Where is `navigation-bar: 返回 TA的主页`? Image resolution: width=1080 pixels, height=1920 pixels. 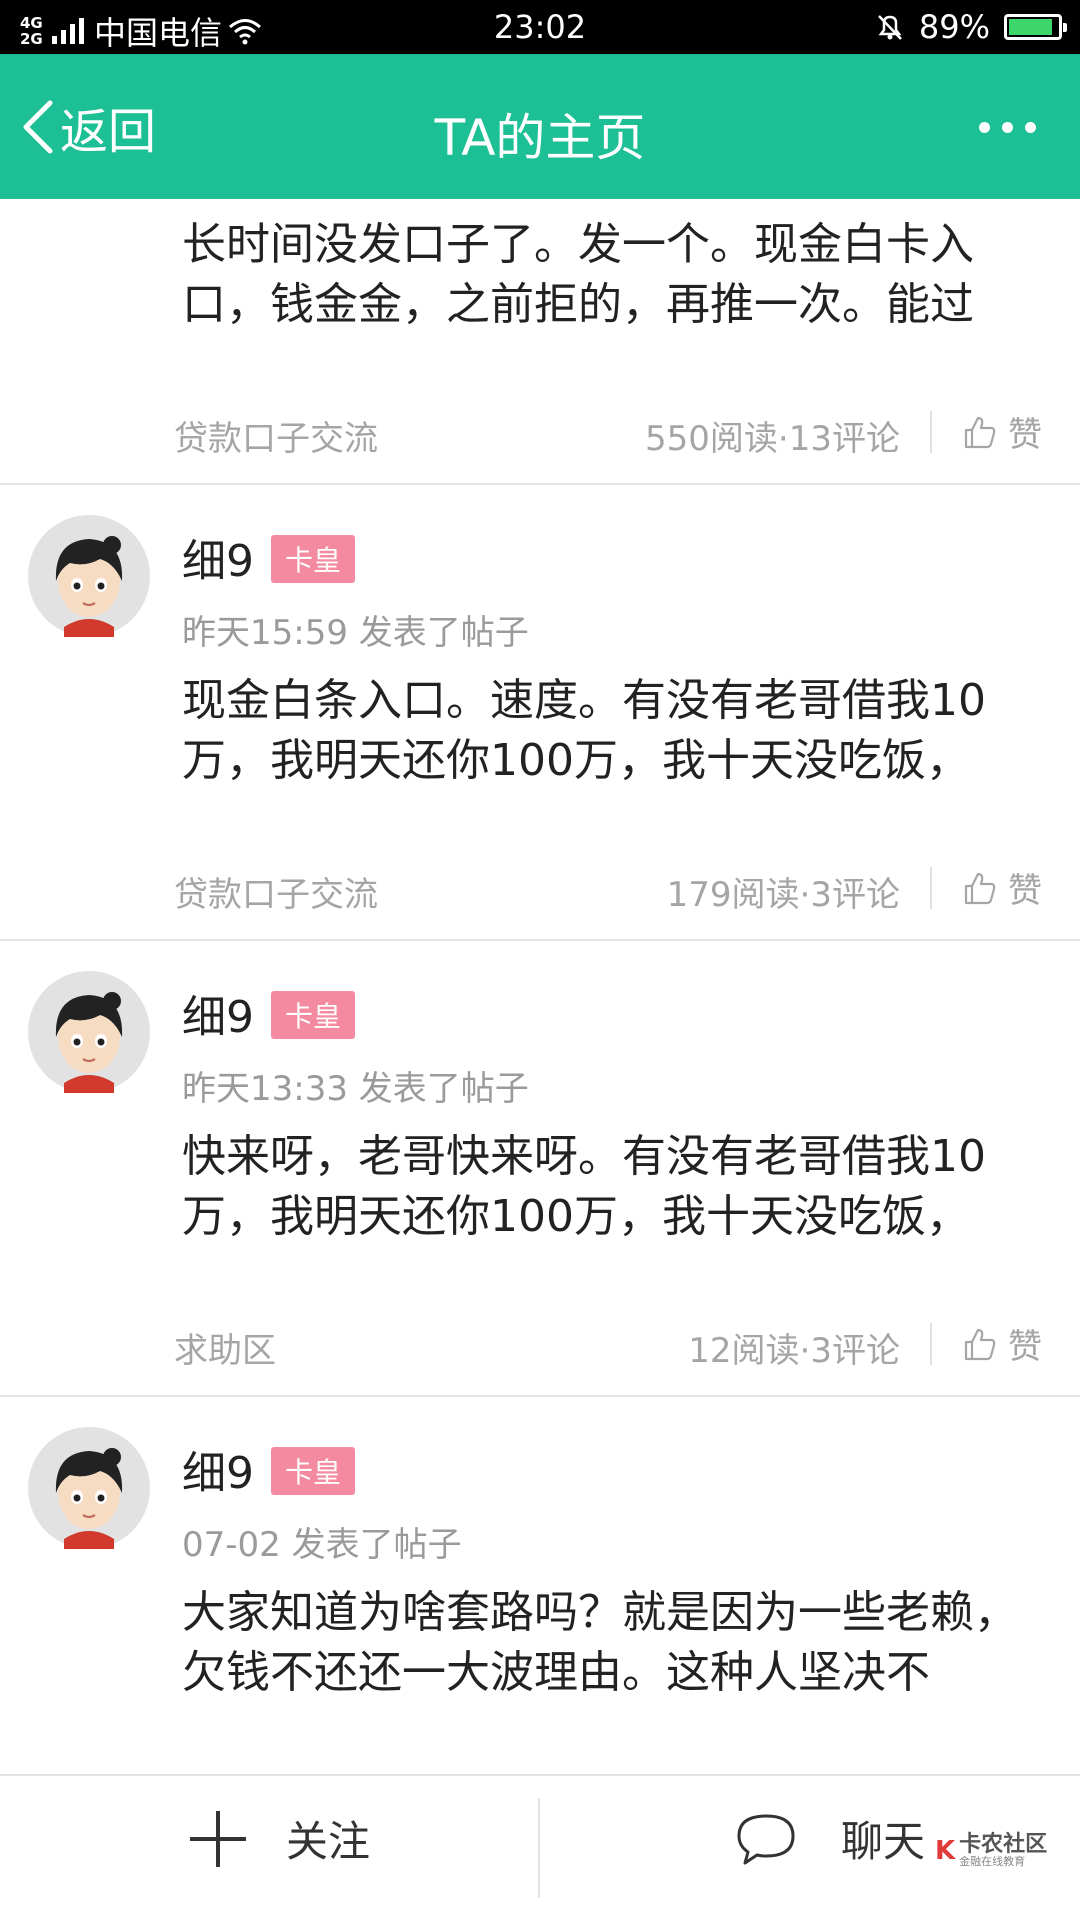
navigation-bar: 返回 TA的主页 is located at coordinates (540, 126).